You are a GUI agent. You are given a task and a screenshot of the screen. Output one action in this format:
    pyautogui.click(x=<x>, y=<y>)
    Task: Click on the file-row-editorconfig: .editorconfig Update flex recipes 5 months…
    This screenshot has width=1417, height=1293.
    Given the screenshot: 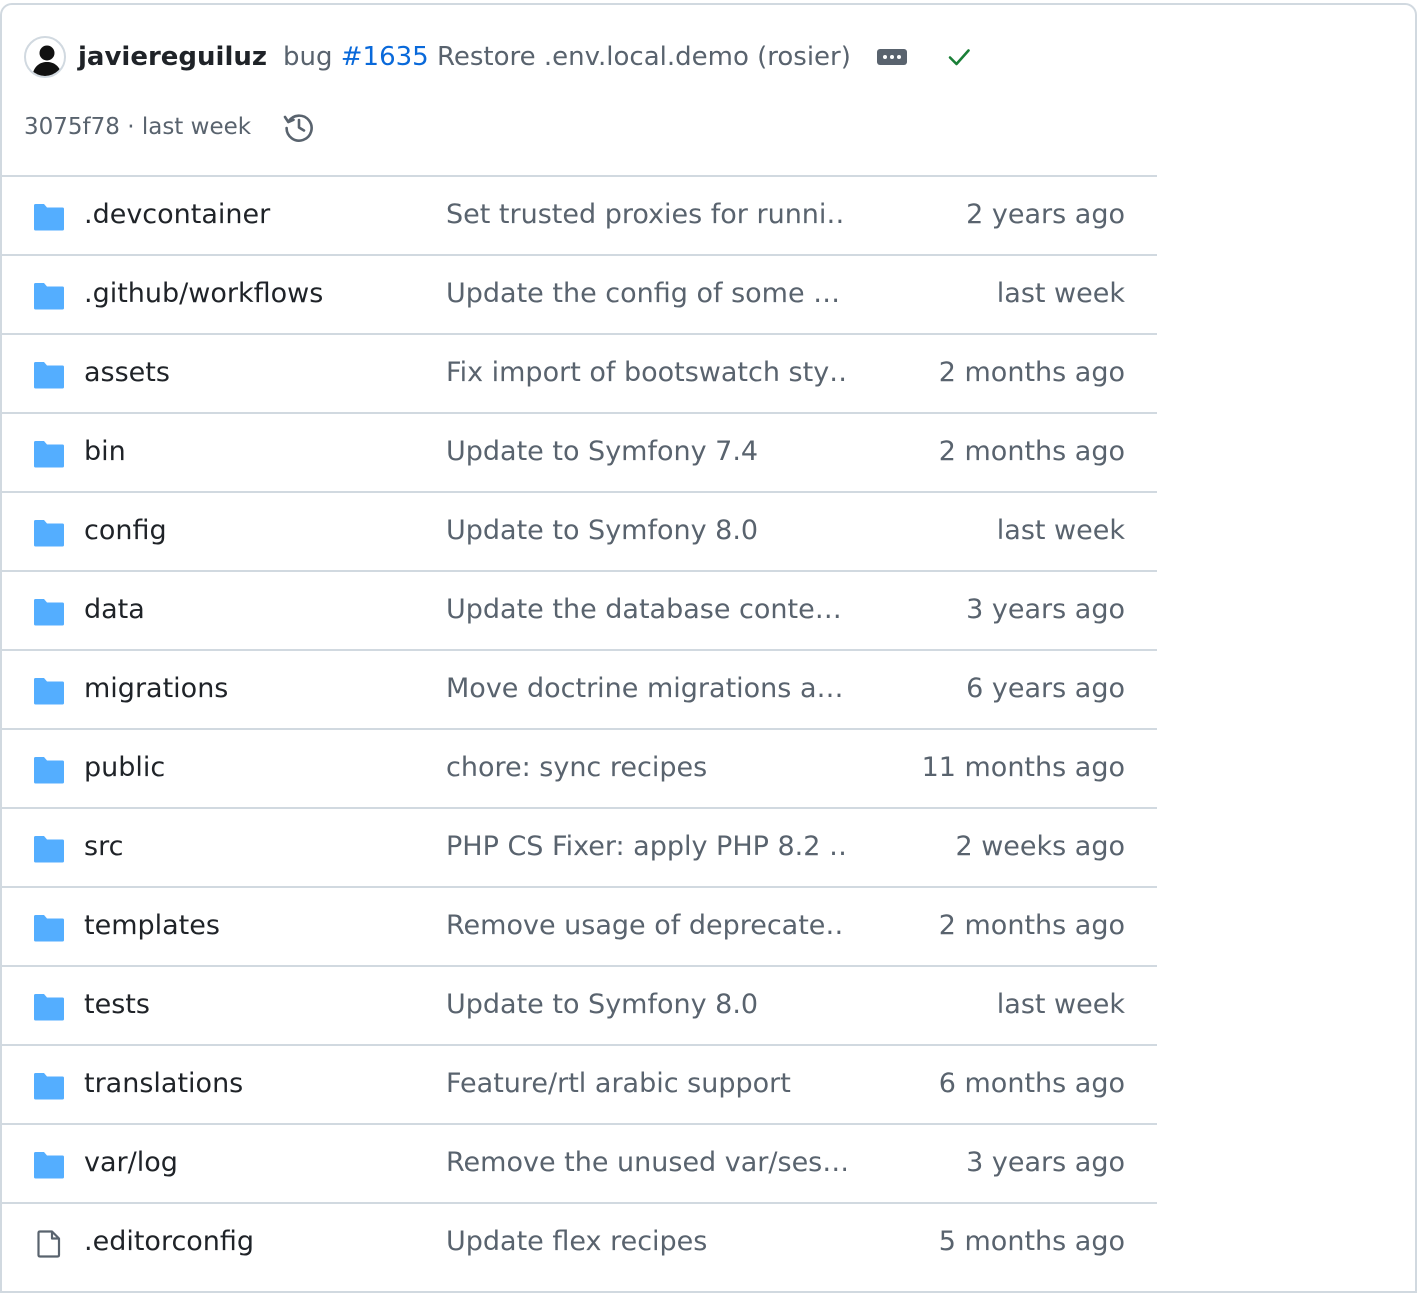 What is the action you would take?
    pyautogui.click(x=579, y=1243)
    